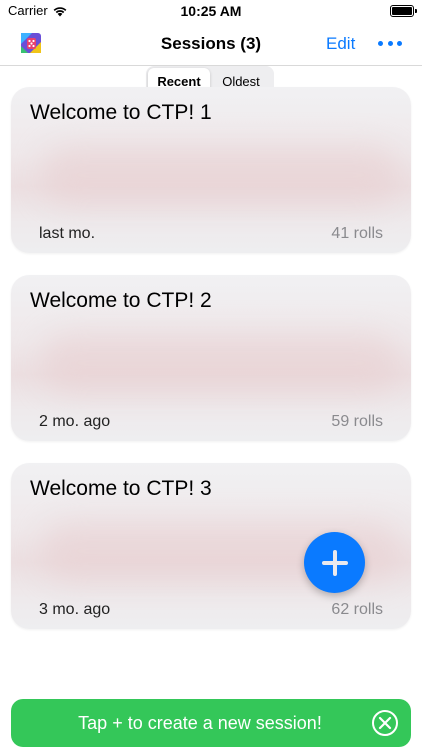  What do you see at coordinates (357, 421) in the screenshot?
I see `session-roll-count: 59 rolls` at bounding box center [357, 421].